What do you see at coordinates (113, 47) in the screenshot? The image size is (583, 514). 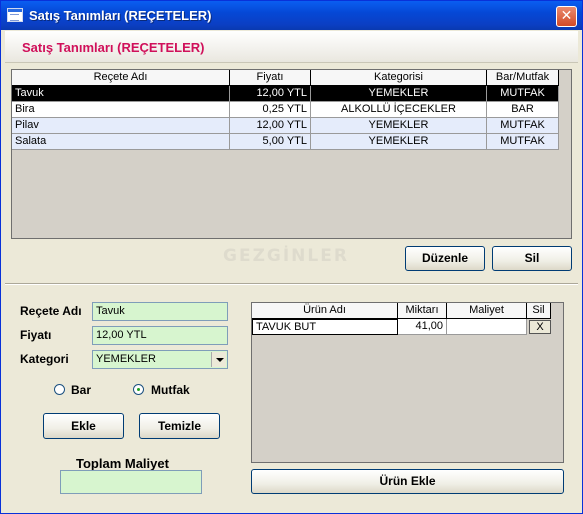 I see `page-title: Satış Tanımları (REÇETELER)` at bounding box center [113, 47].